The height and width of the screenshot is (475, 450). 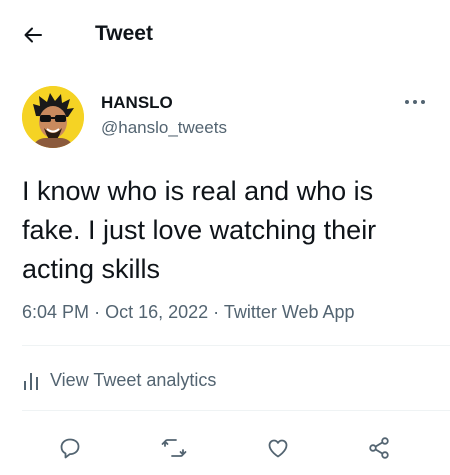 What do you see at coordinates (31, 381) in the screenshot?
I see `analytics-bars-icon` at bounding box center [31, 381].